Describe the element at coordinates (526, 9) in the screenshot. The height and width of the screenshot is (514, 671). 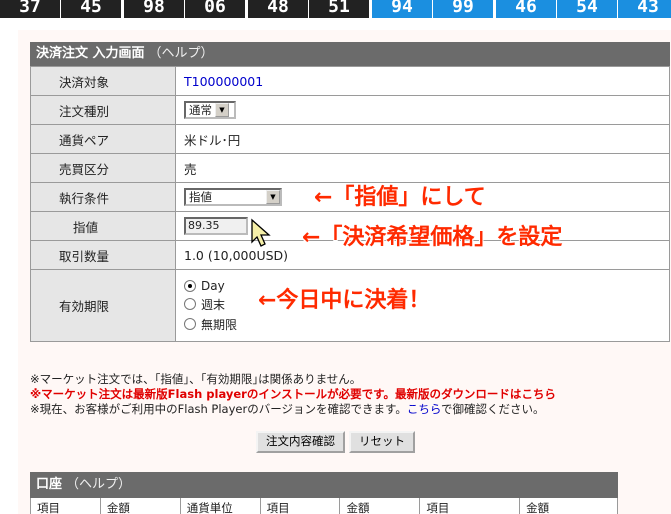
I see `ticker-digit: 46` at that location.